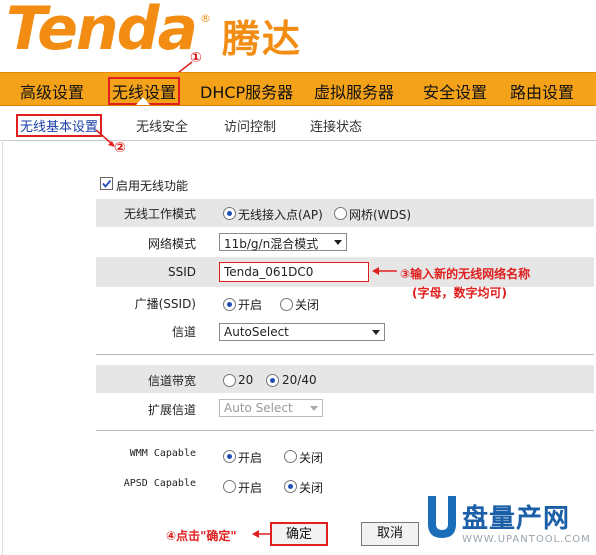  Describe the element at coordinates (229, 486) in the screenshot. I see `apsd-on-radio` at that location.